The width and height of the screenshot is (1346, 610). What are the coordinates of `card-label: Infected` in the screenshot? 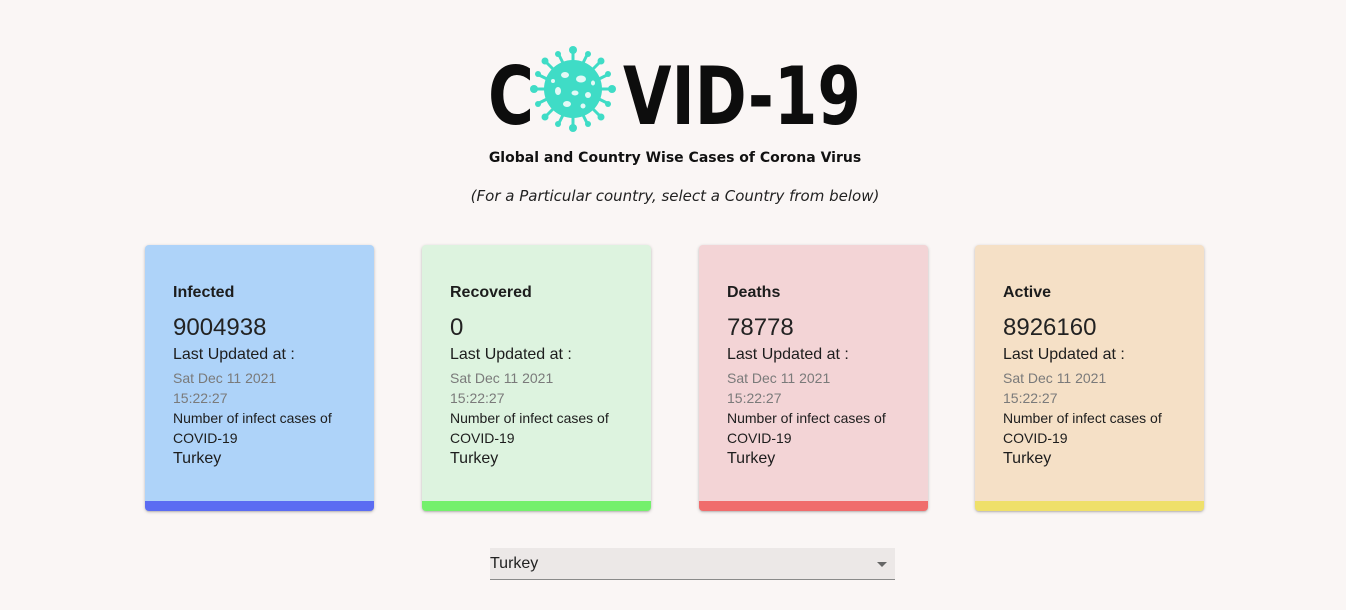 It's located at (204, 292).